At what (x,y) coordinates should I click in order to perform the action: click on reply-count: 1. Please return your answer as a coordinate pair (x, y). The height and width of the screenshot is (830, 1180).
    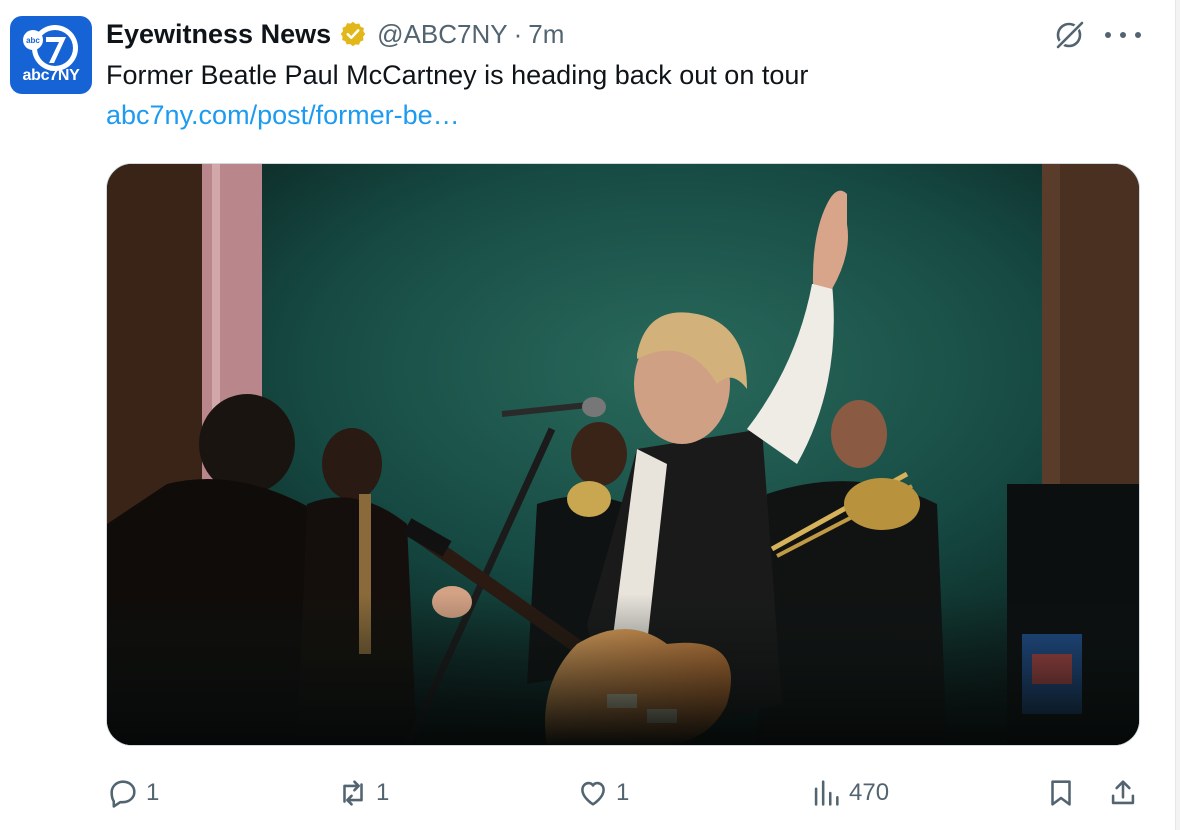
    Looking at the image, I should click on (153, 792).